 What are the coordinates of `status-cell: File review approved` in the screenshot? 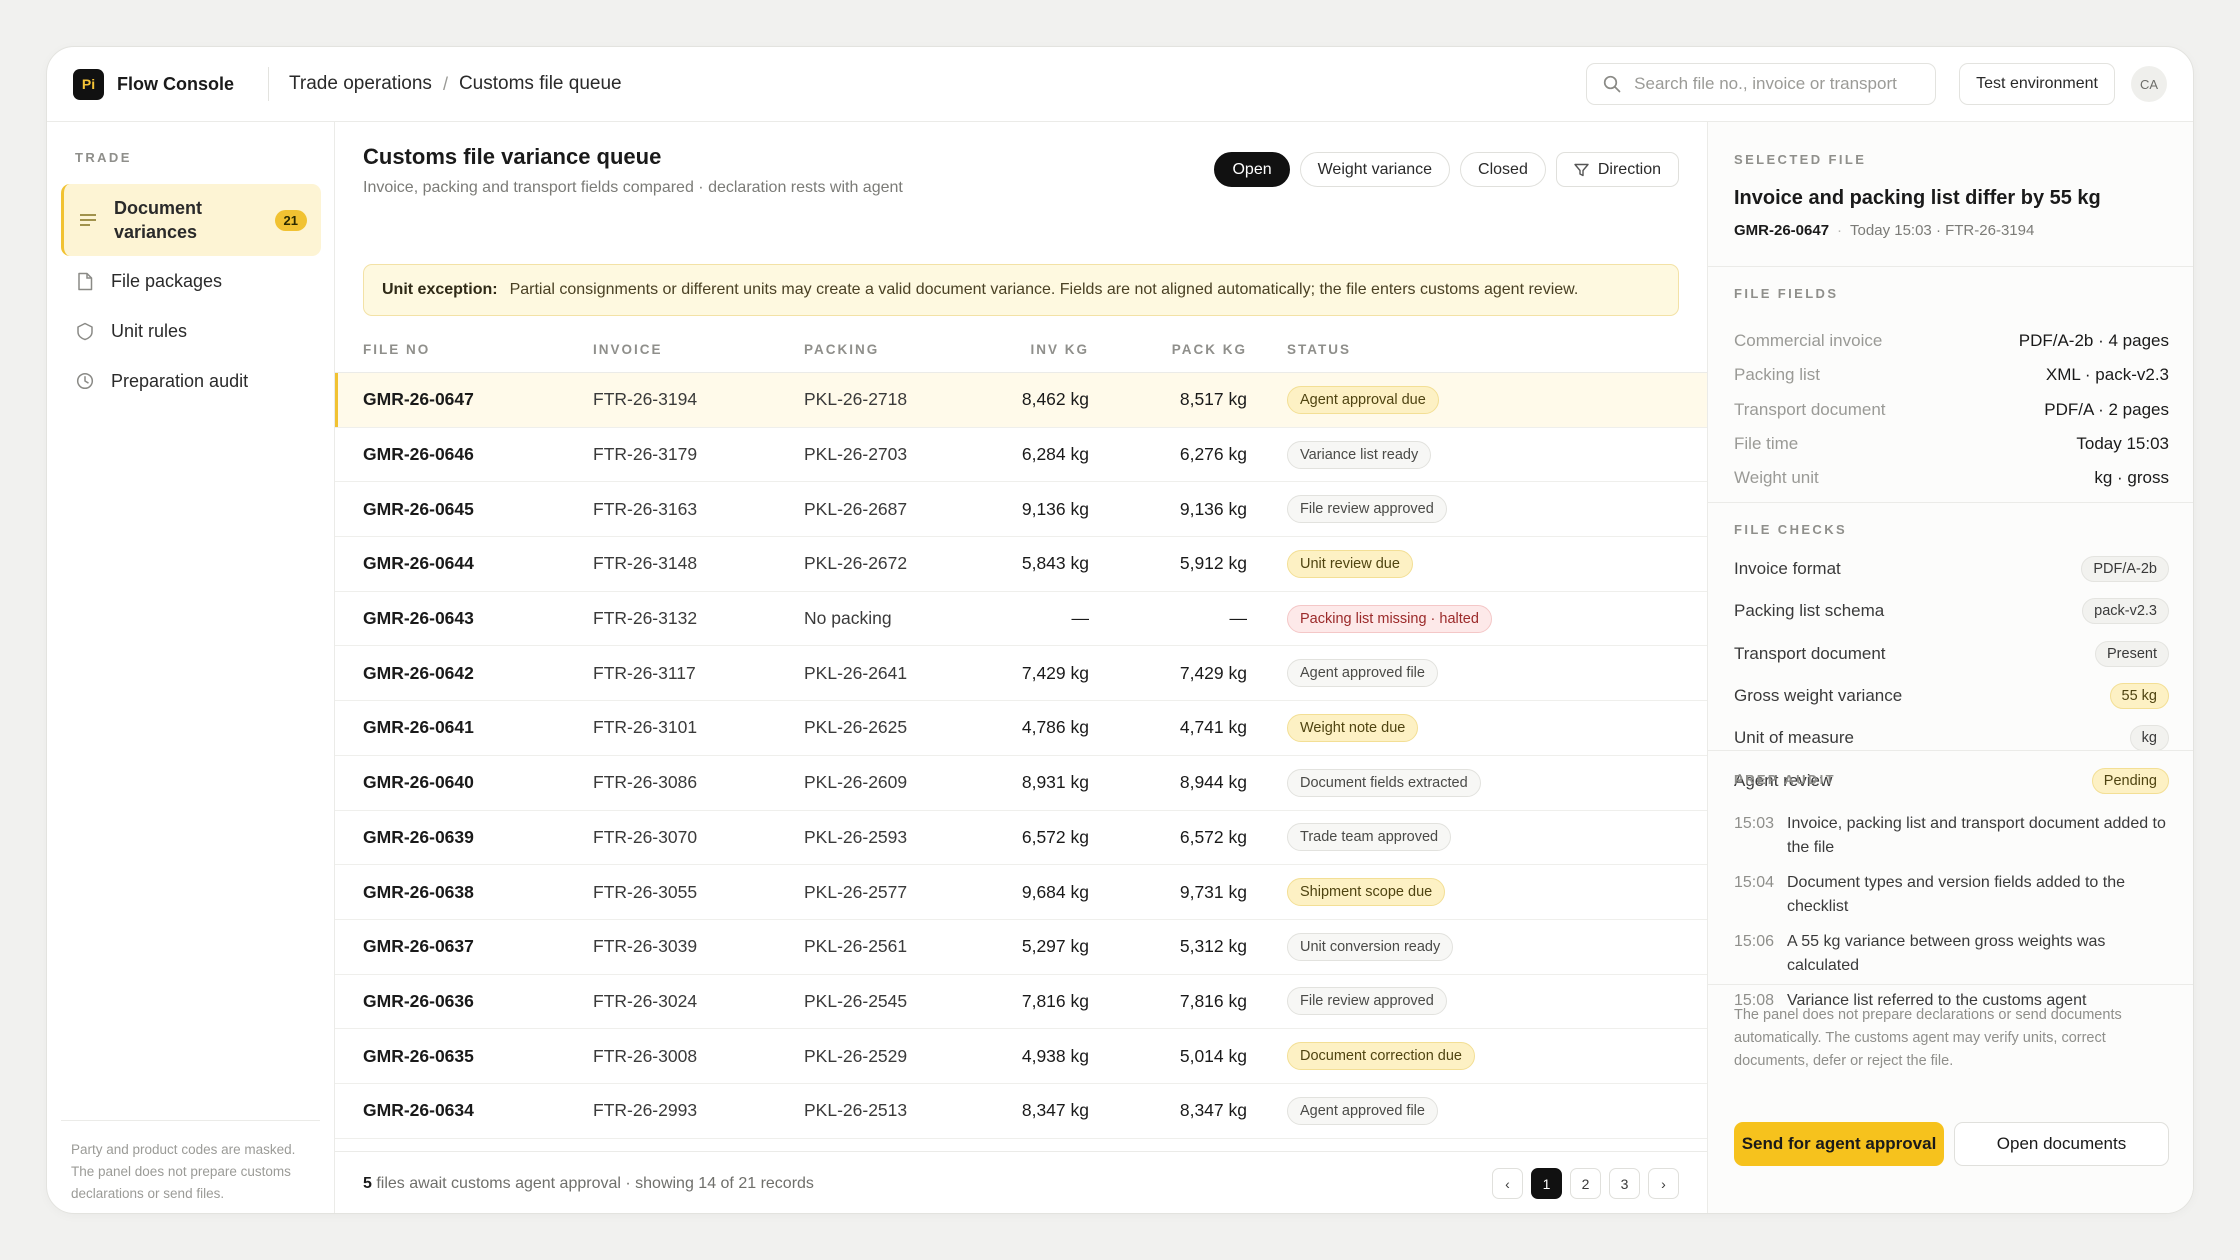 It's located at (1367, 509).